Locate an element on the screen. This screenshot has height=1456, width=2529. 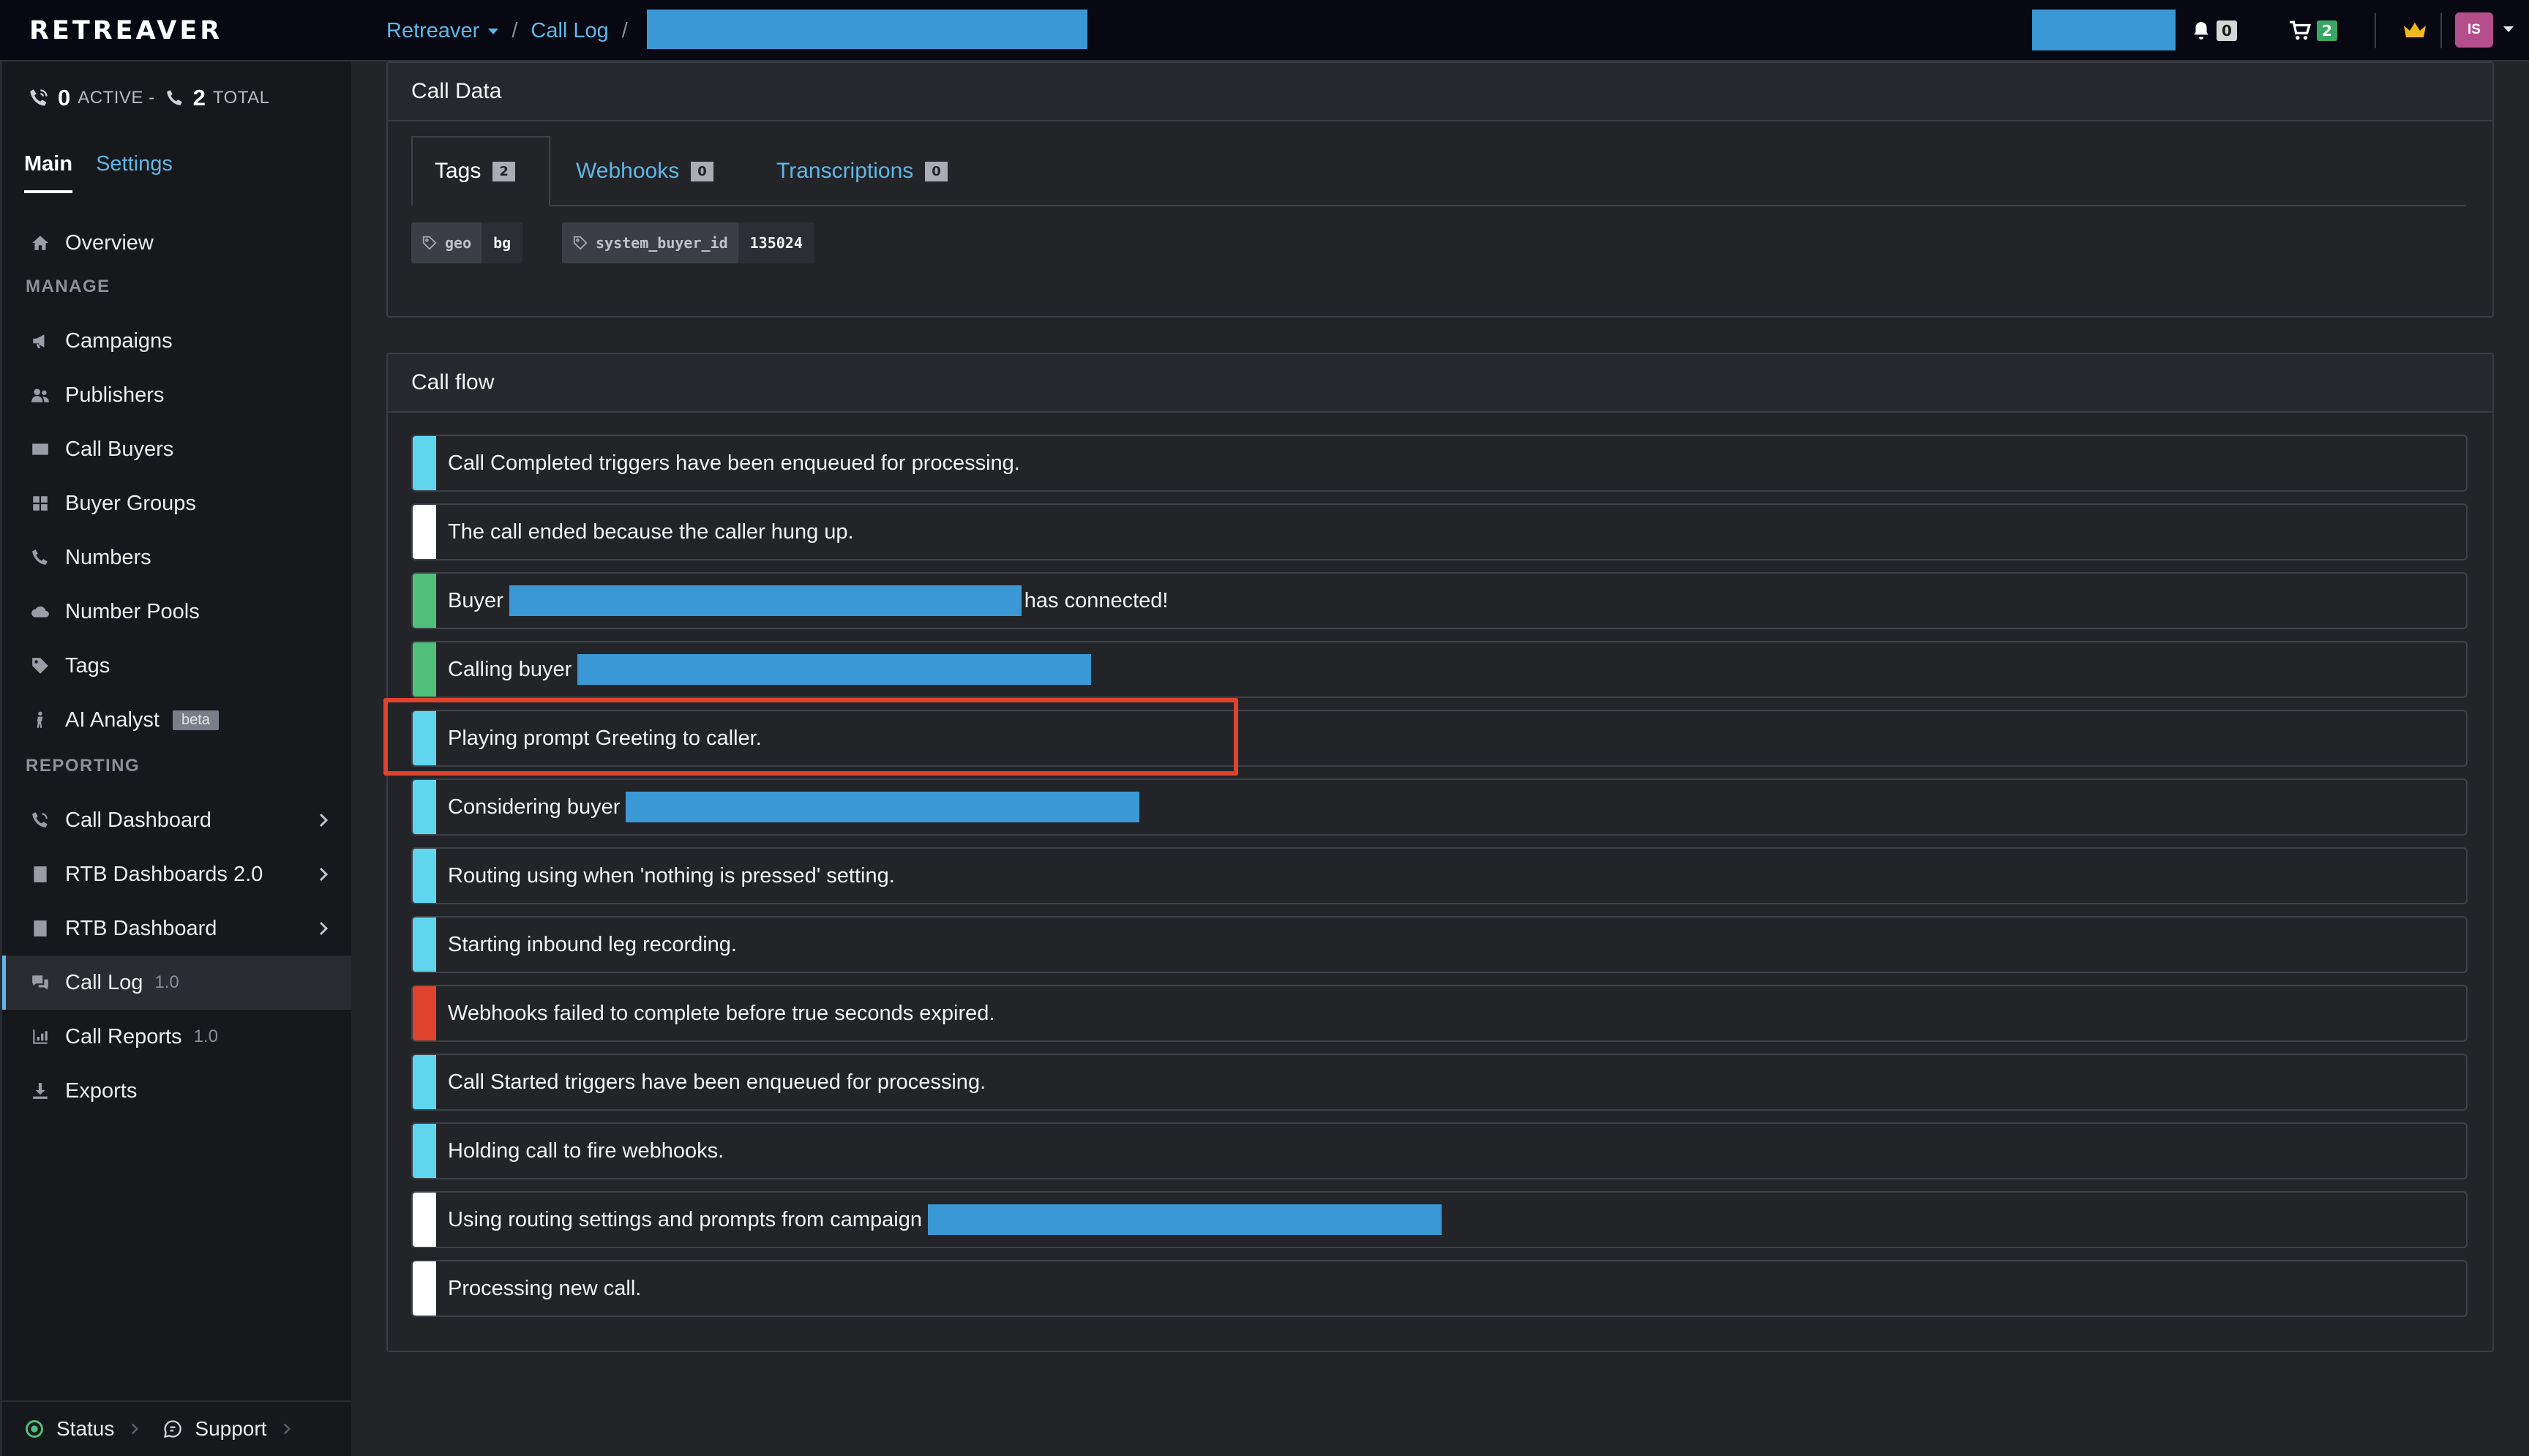
sidebar-item-buyer-groups: Buyer Groups is located at coordinates (177, 503).